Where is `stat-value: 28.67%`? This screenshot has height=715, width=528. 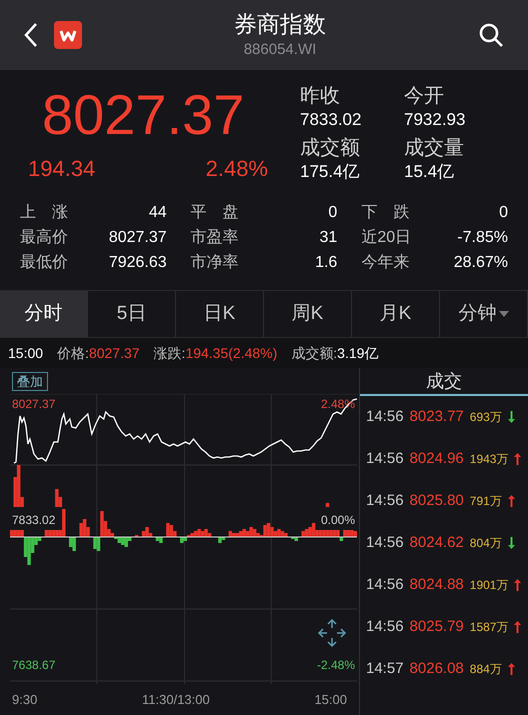 stat-value: 28.67% is located at coordinates (481, 263).